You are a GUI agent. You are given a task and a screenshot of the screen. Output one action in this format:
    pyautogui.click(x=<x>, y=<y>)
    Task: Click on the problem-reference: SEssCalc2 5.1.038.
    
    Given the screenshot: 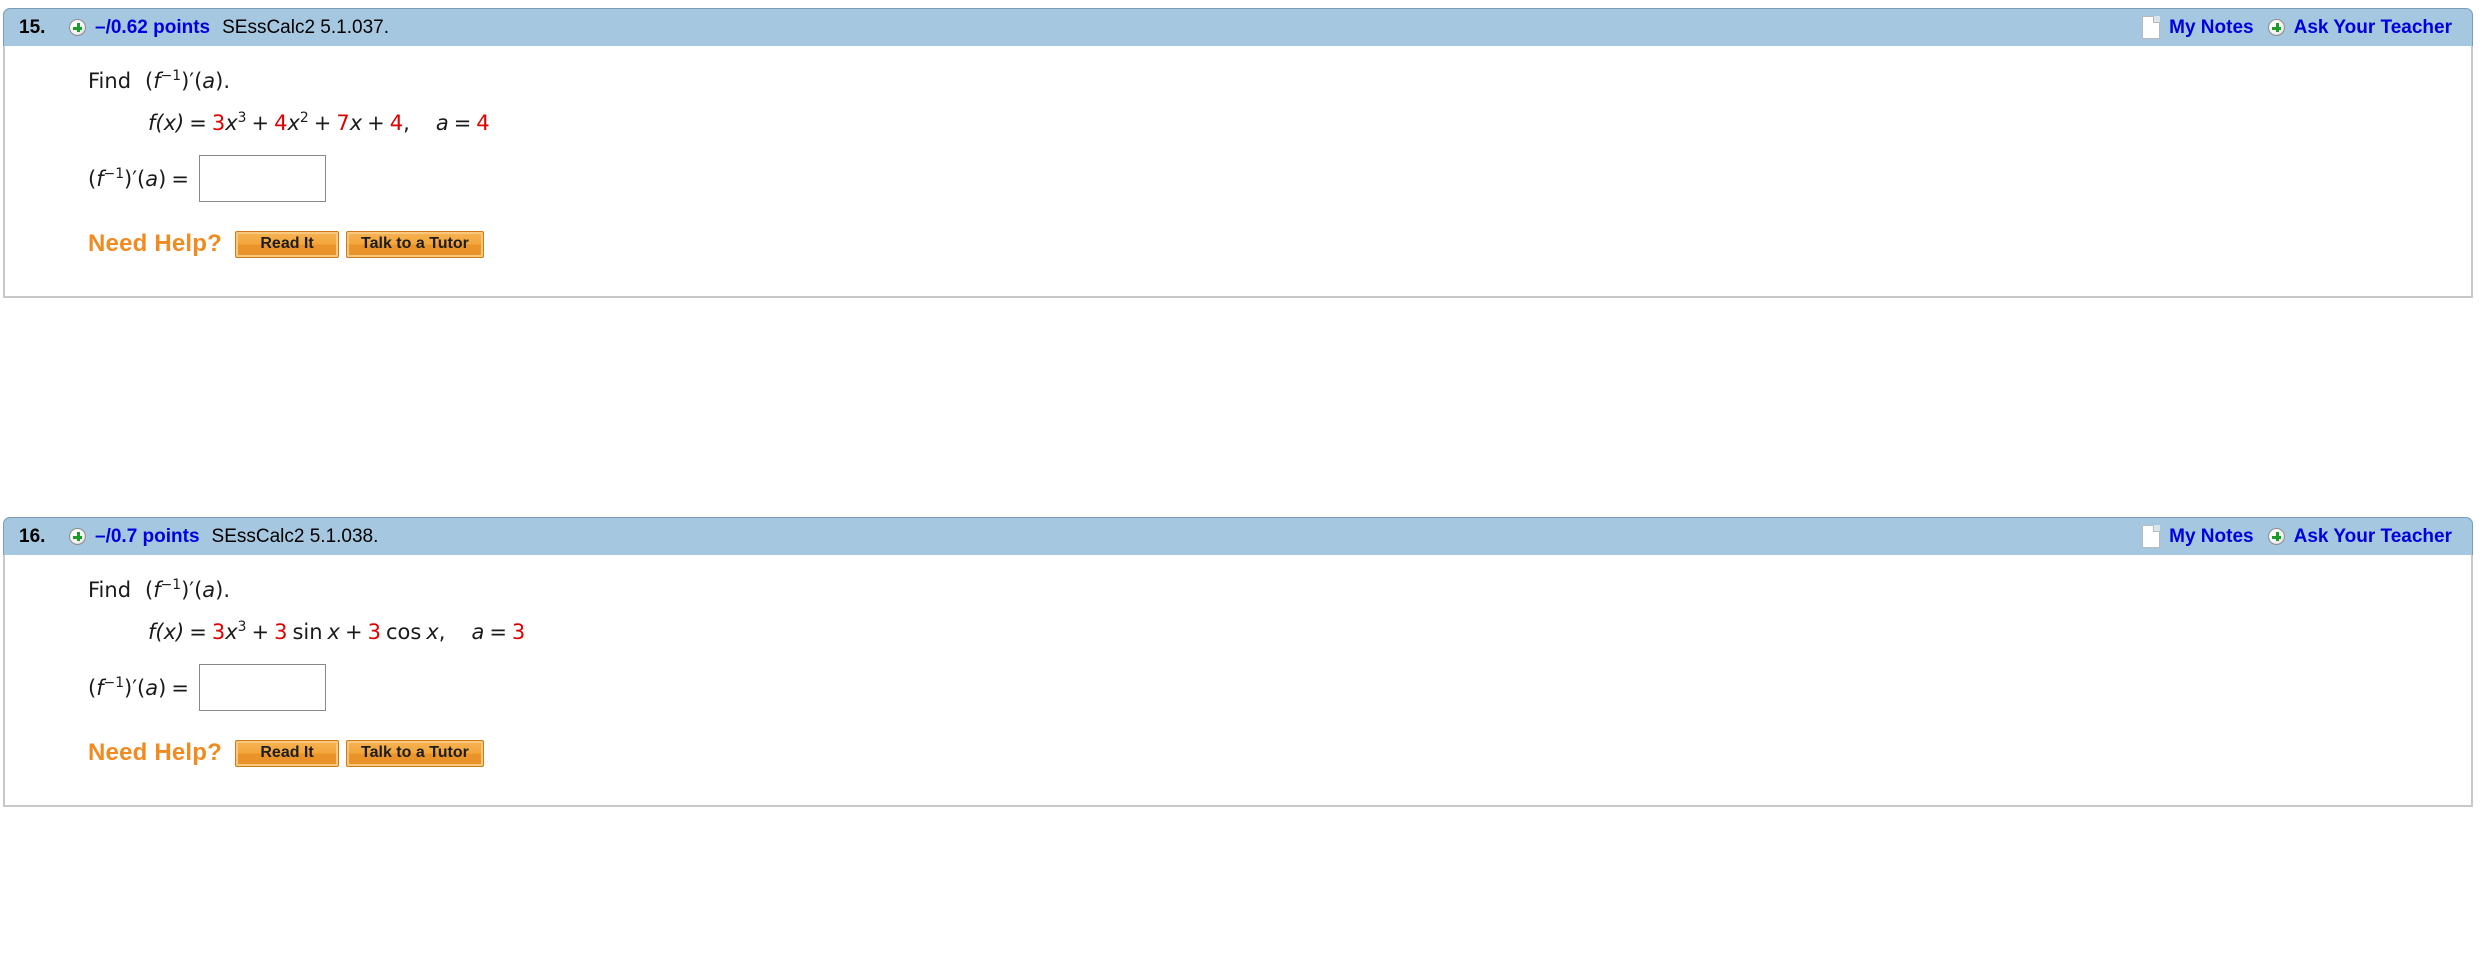 What is the action you would take?
    pyautogui.click(x=295, y=536)
    